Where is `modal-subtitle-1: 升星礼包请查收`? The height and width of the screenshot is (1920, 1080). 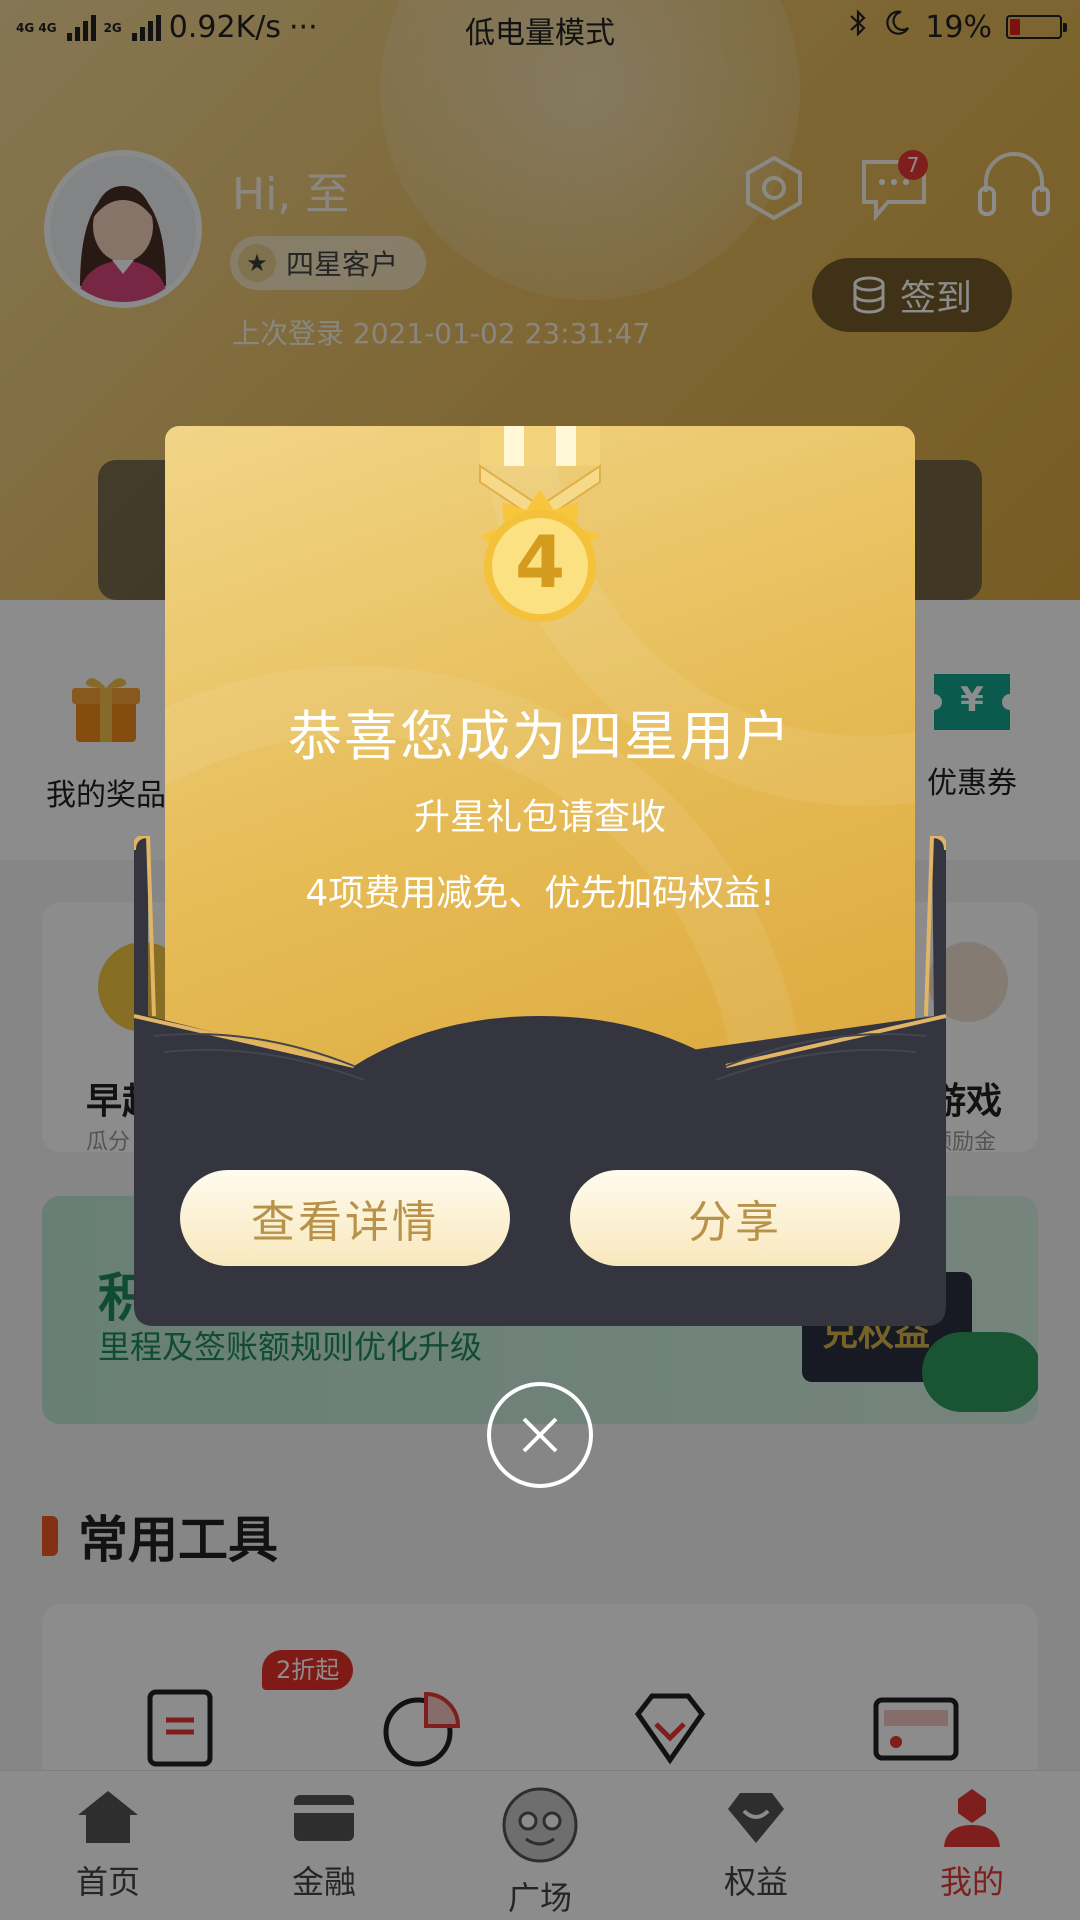
modal-subtitle-1: 升星礼包请查收 is located at coordinates (539, 817).